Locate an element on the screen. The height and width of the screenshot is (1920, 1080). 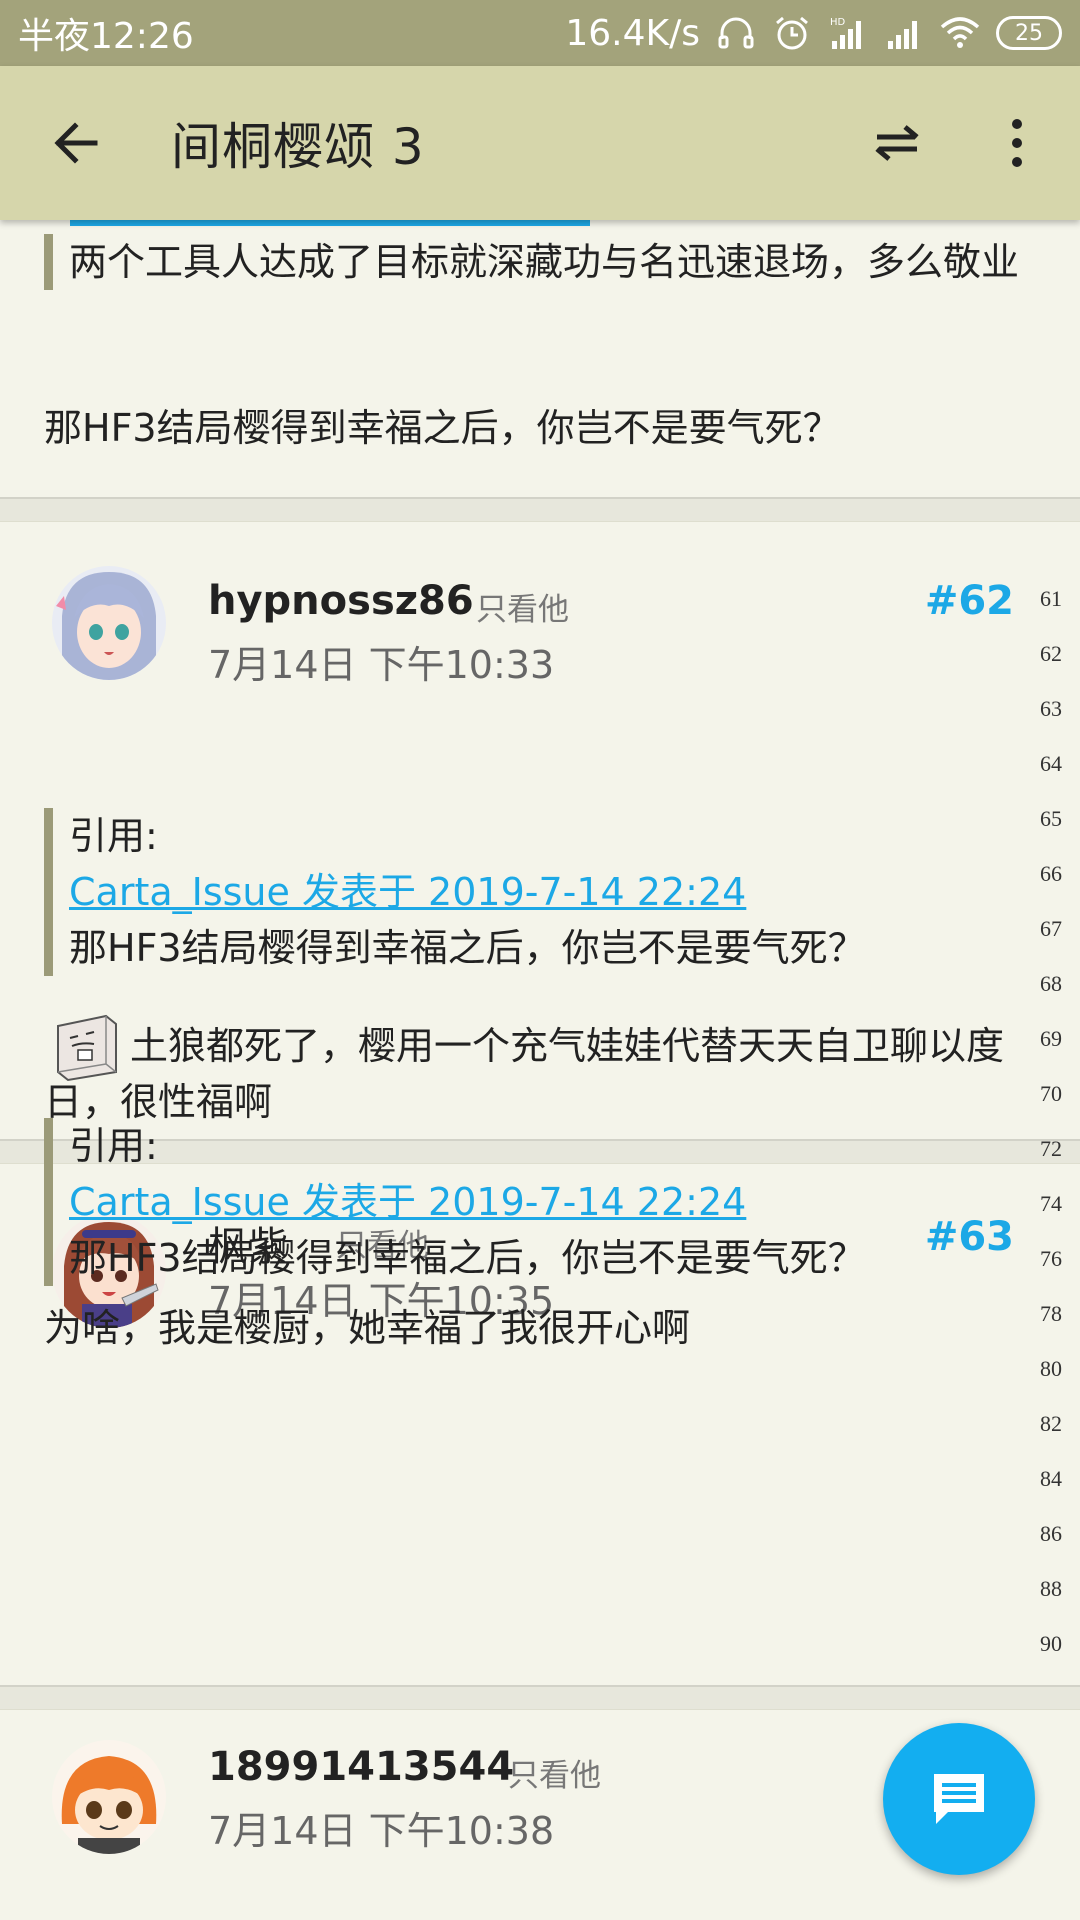
status-time: 半夜12:26 is located at coordinates (106, 36).